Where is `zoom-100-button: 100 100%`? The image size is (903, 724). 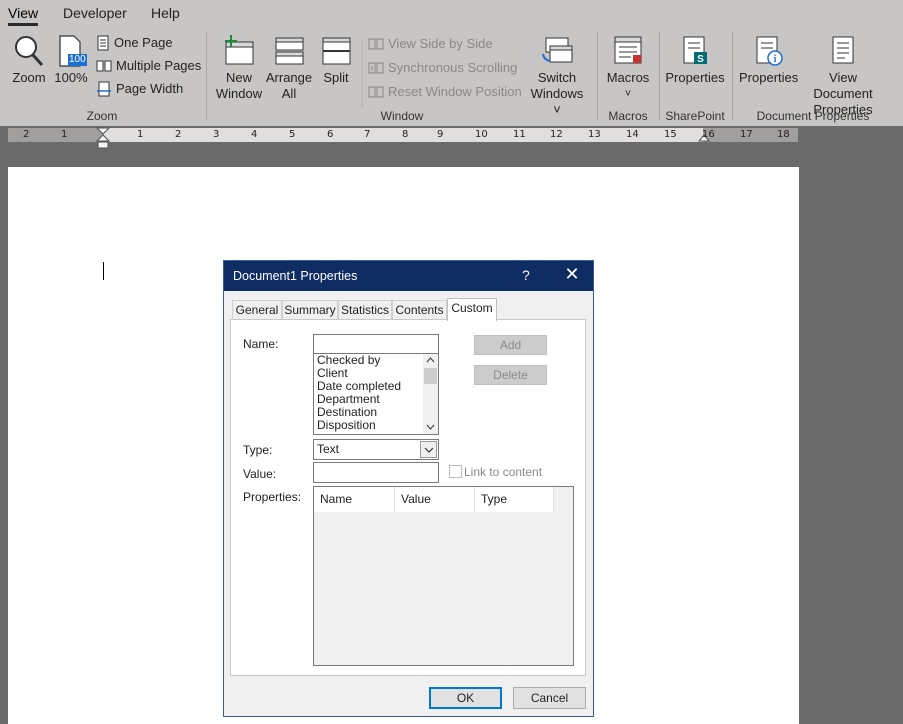
zoom-100-button: 100 100% is located at coordinates (71, 60).